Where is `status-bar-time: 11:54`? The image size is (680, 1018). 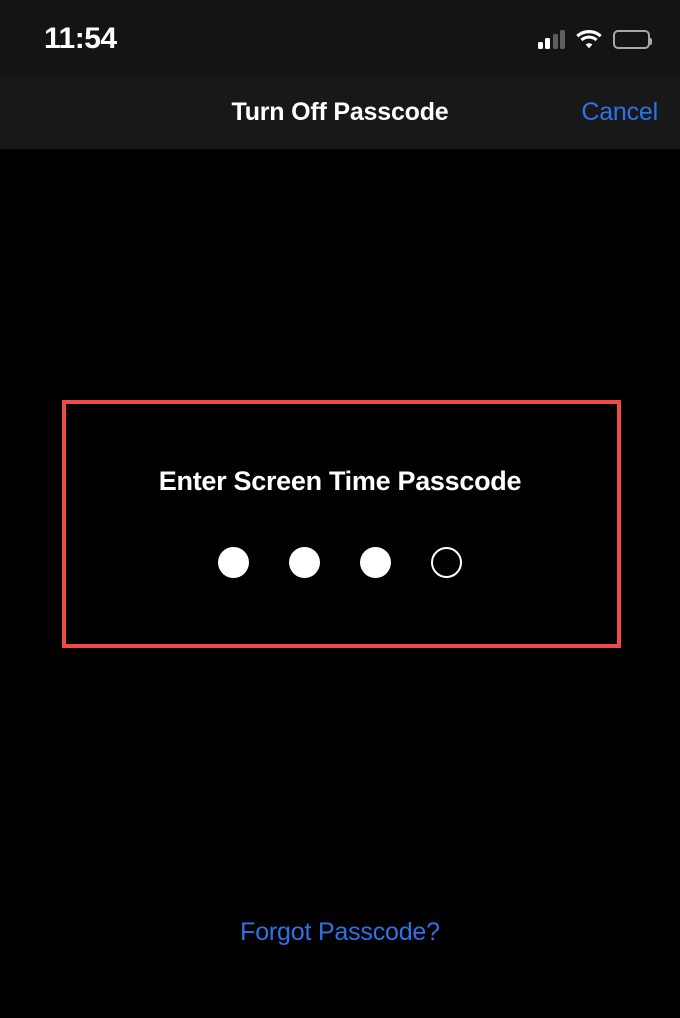
status-bar-time: 11:54 is located at coordinates (80, 38).